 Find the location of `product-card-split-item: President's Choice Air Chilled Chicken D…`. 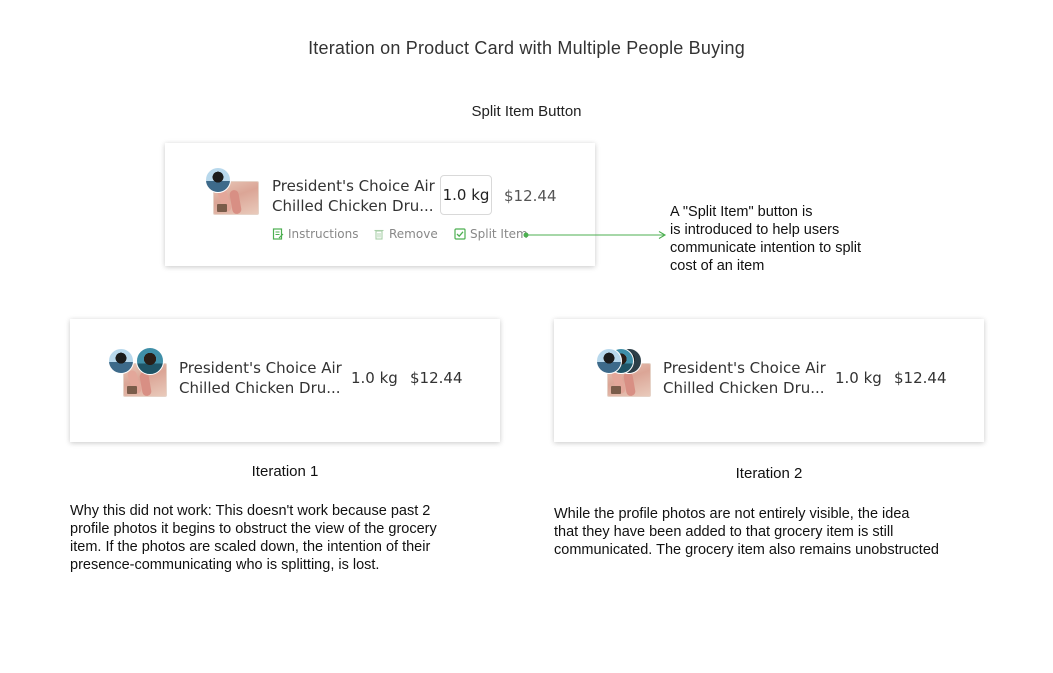

product-card-split-item: President's Choice Air Chilled Chicken D… is located at coordinates (380, 204).